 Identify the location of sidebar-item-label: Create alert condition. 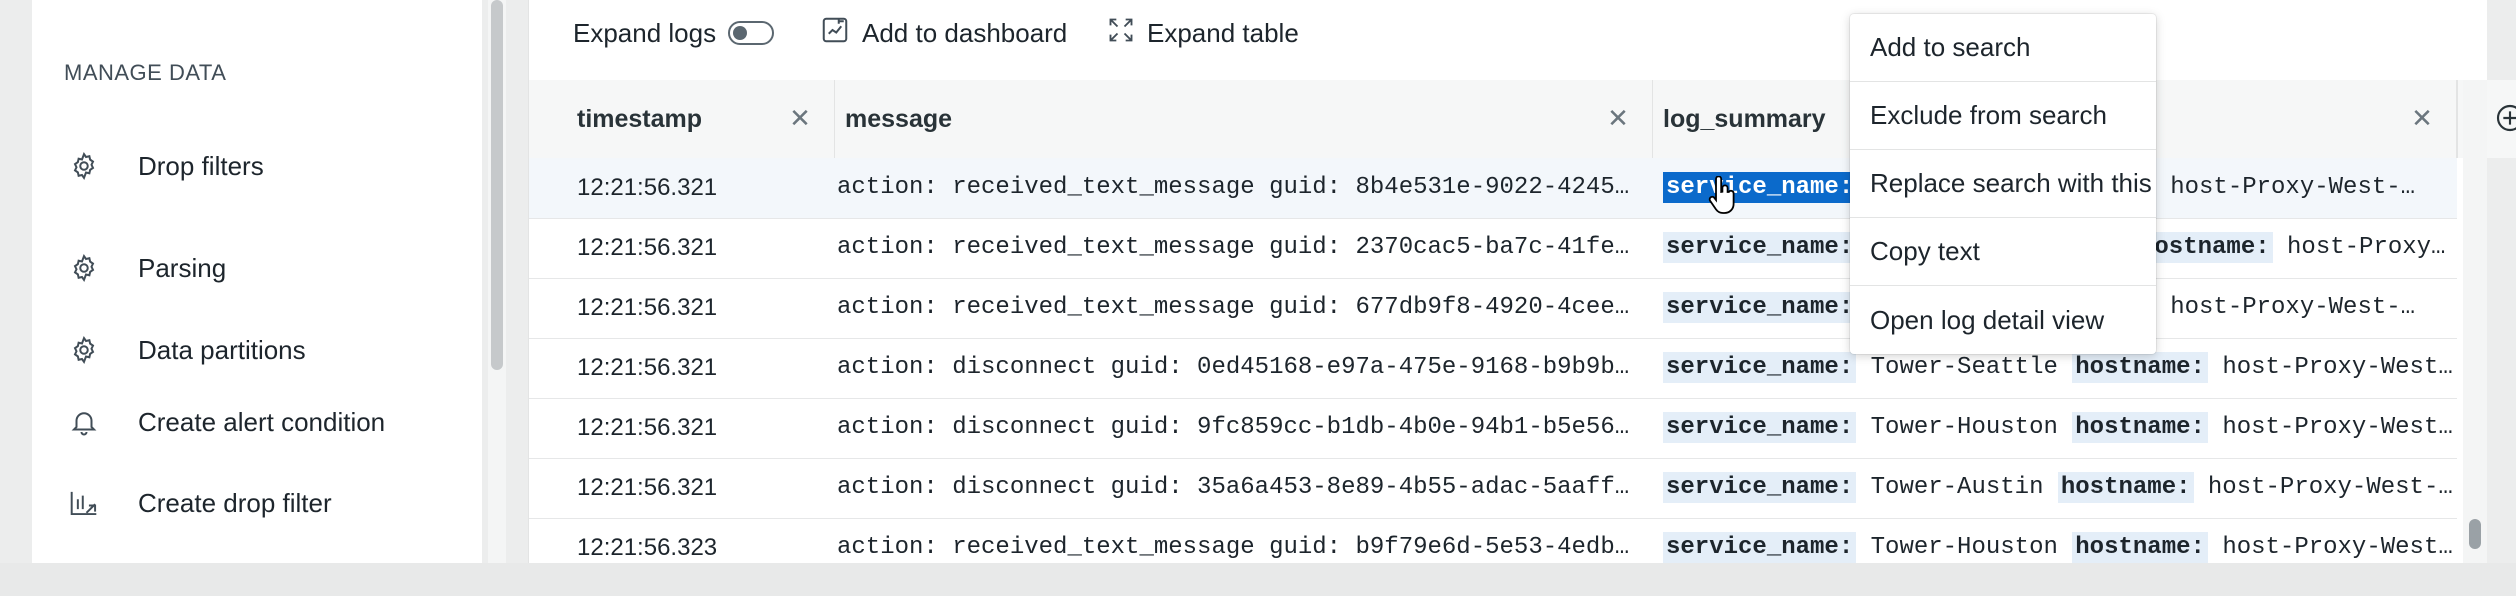
(262, 421).